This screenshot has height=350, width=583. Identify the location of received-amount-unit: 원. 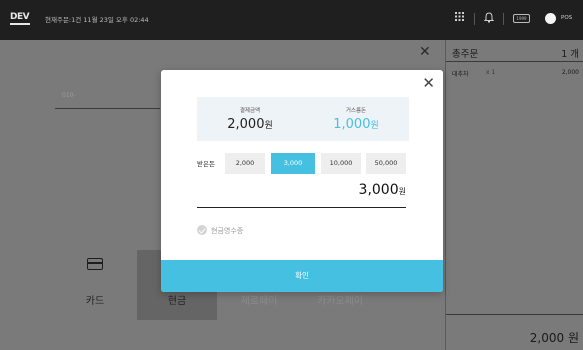
(402, 191).